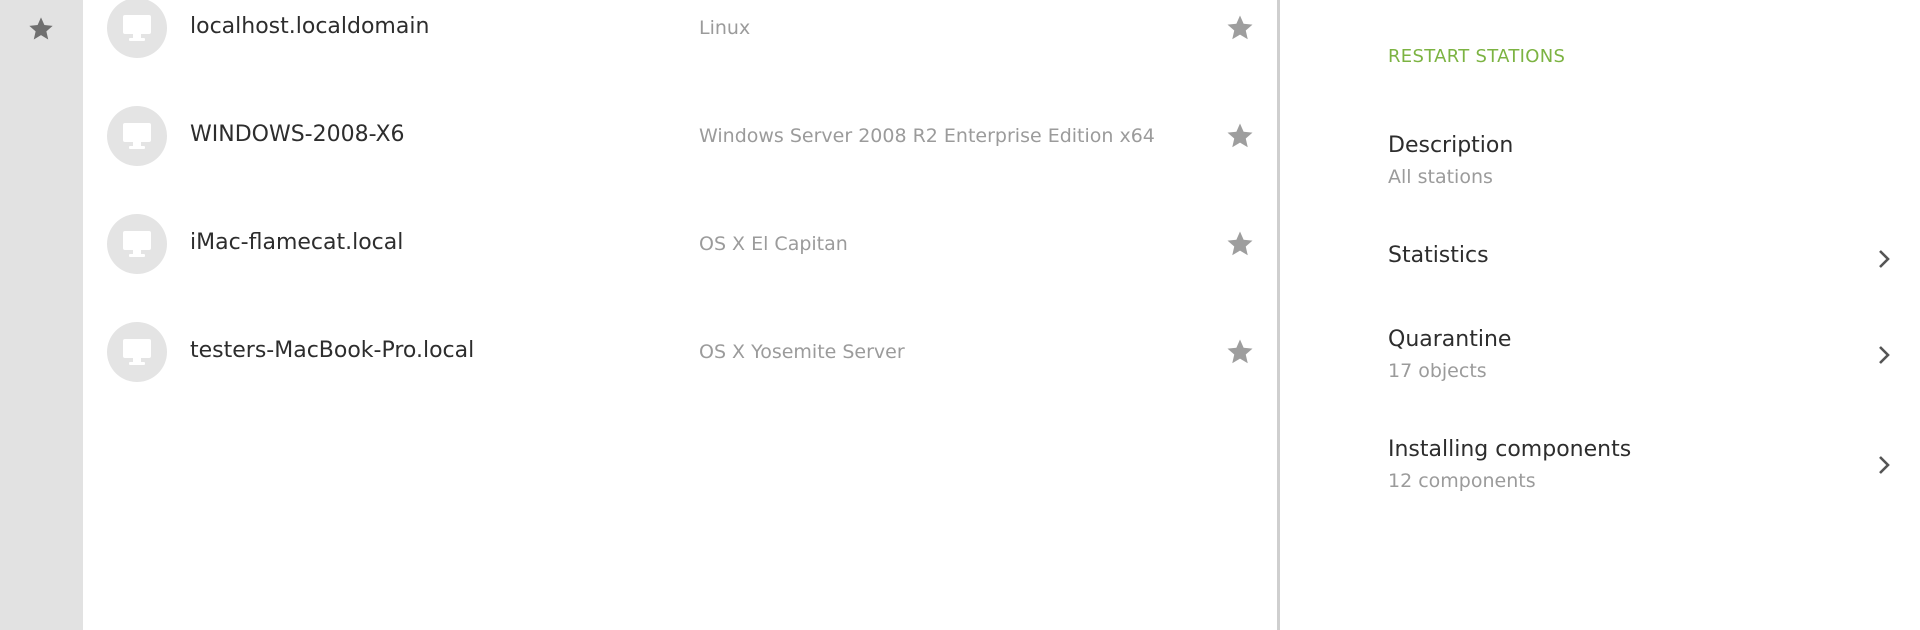 The width and height of the screenshot is (1920, 630). What do you see at coordinates (1437, 371) in the screenshot?
I see `quarantine-subtitle: 17 objects` at bounding box center [1437, 371].